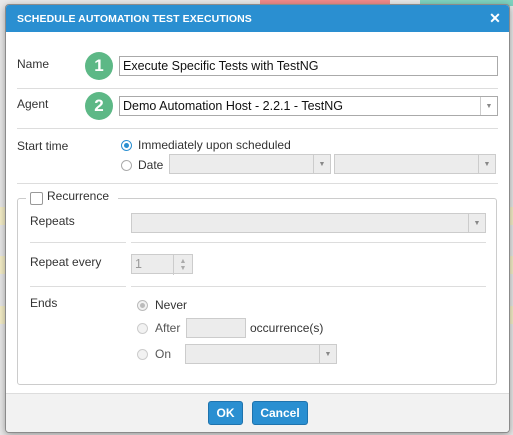 This screenshot has height=435, width=513. I want to click on repeats-select: ▼, so click(308, 223).